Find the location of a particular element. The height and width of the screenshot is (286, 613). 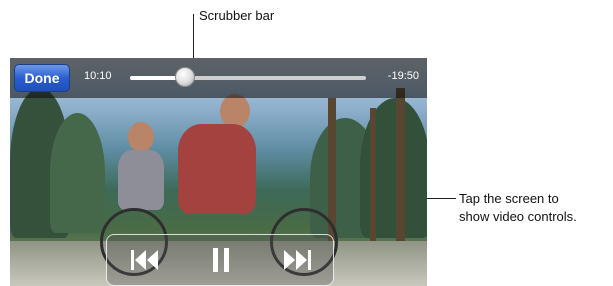

next-track-icon is located at coordinates (297, 260).